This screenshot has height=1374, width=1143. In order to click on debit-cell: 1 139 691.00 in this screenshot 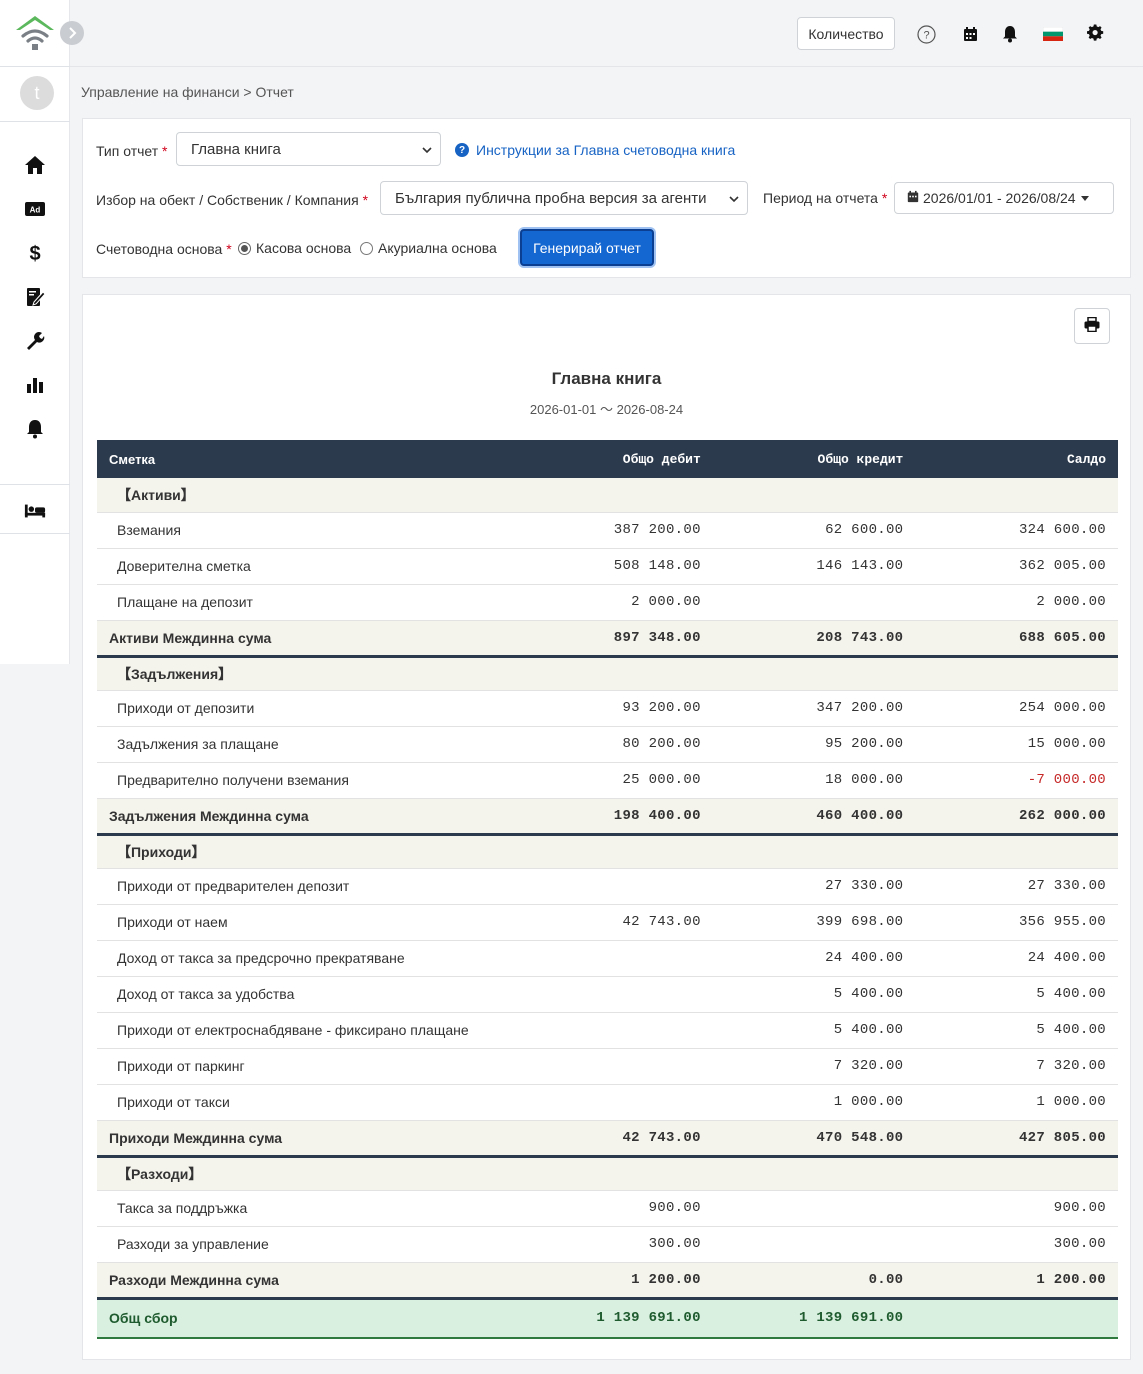, I will do `click(613, 1317)`.